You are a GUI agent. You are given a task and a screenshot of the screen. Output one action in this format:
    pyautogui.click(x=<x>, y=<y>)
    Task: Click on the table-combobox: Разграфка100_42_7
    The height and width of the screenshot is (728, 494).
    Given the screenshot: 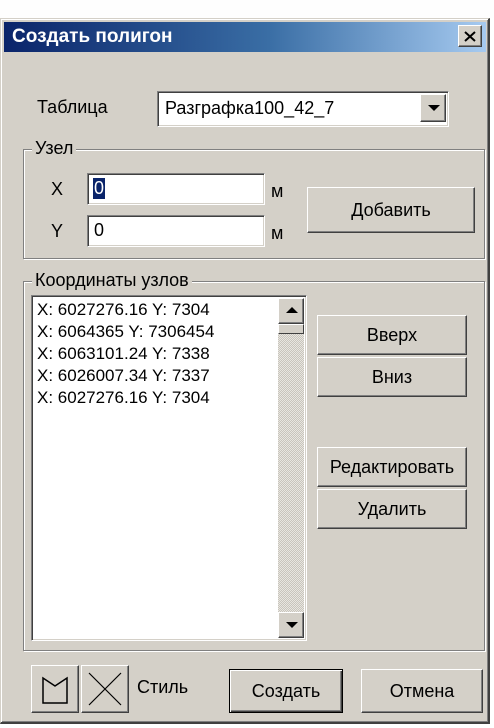 What is the action you would take?
    pyautogui.click(x=303, y=109)
    